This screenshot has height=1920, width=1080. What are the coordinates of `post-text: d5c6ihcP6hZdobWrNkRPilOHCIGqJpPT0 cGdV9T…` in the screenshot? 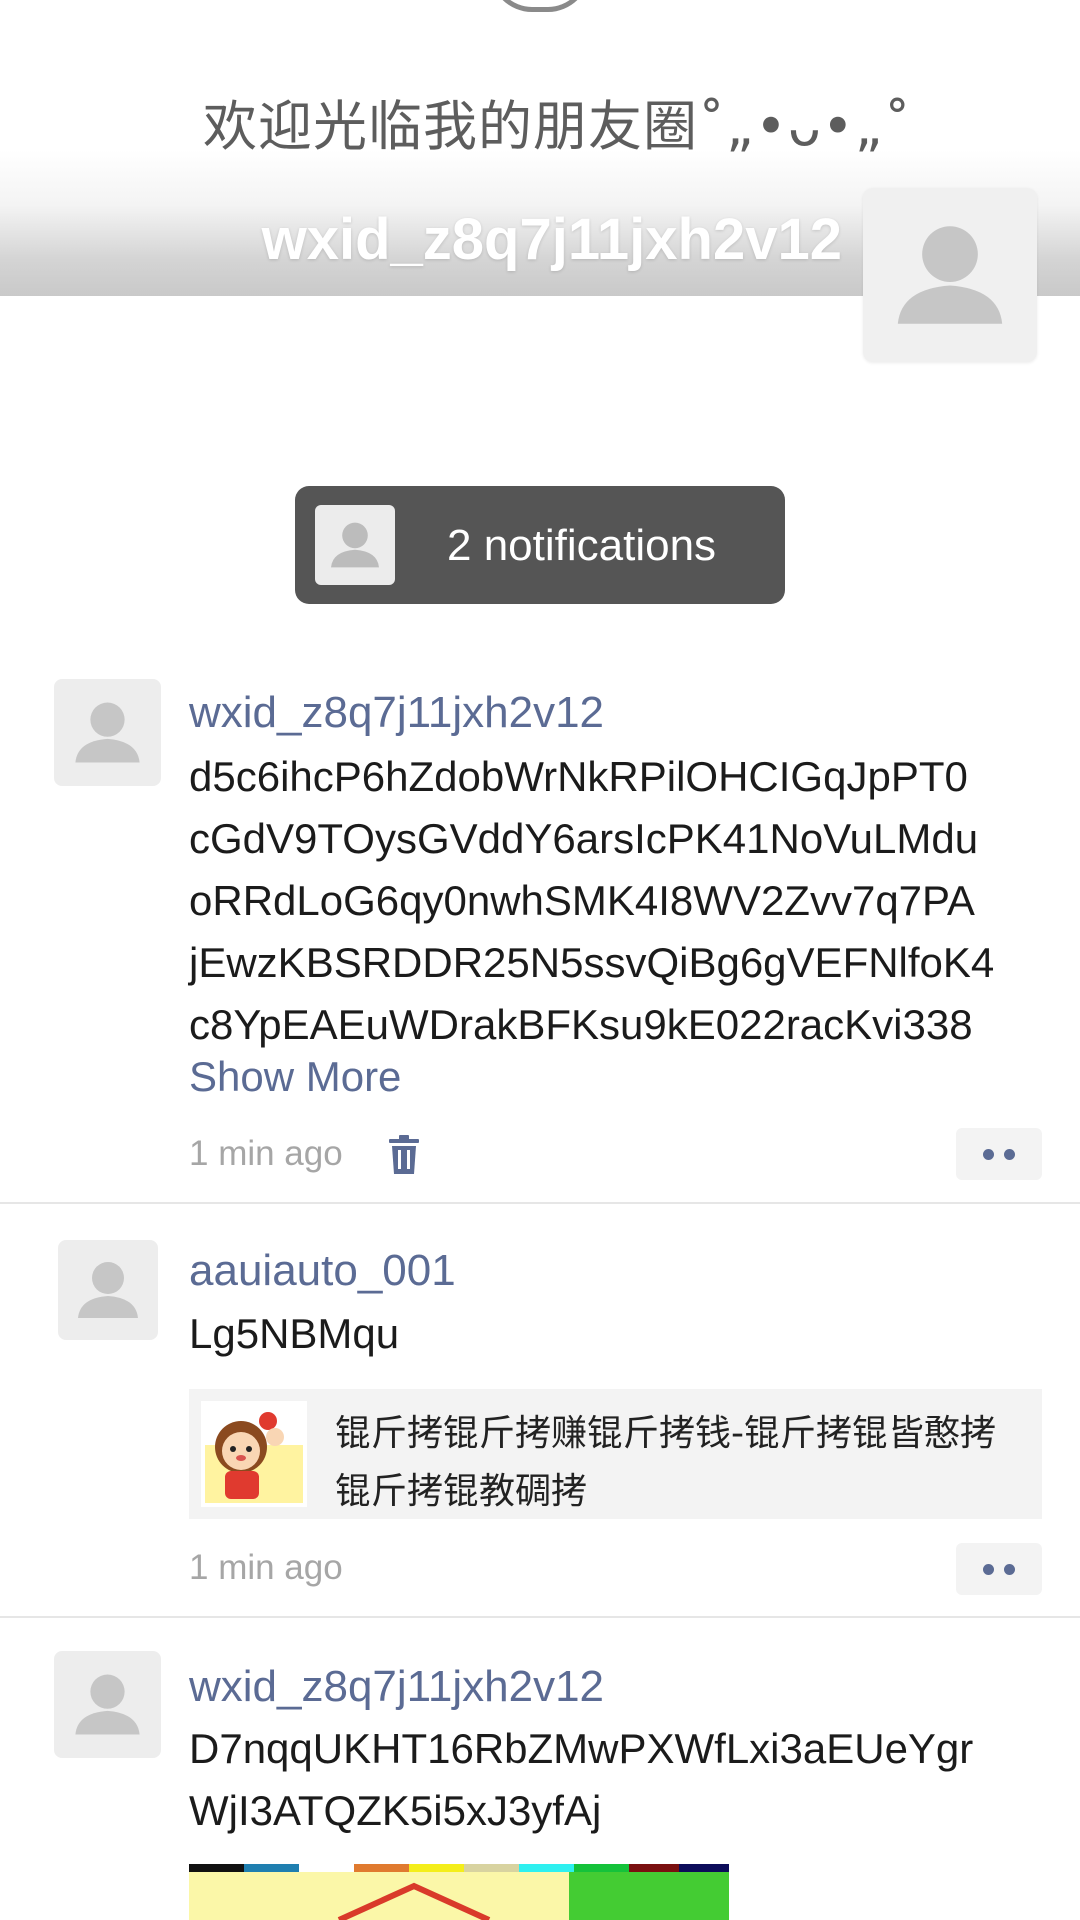 It's located at (619, 901).